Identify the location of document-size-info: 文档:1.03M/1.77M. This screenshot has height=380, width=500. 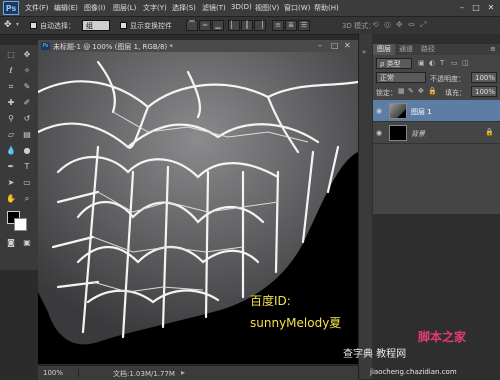
(144, 374).